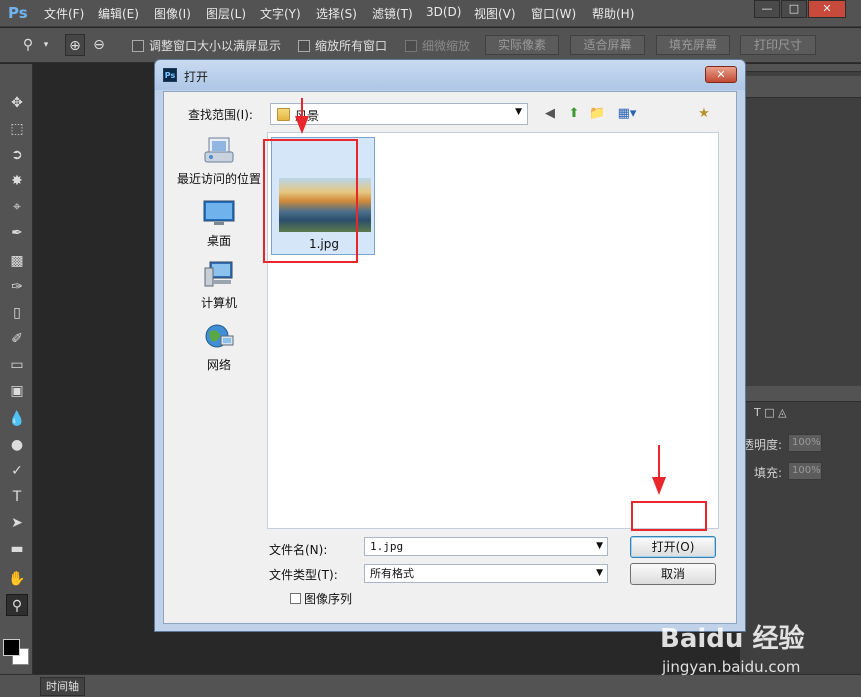 The image size is (861, 697). What do you see at coordinates (298, 550) in the screenshot?
I see `filename-label: 文件名(N):` at bounding box center [298, 550].